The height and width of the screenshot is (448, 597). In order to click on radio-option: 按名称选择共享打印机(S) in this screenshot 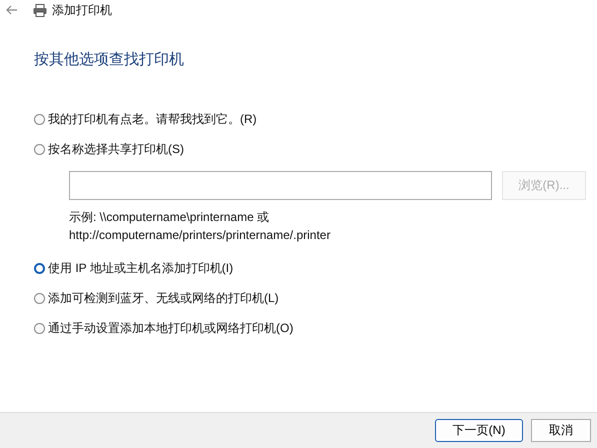, I will do `click(315, 149)`.